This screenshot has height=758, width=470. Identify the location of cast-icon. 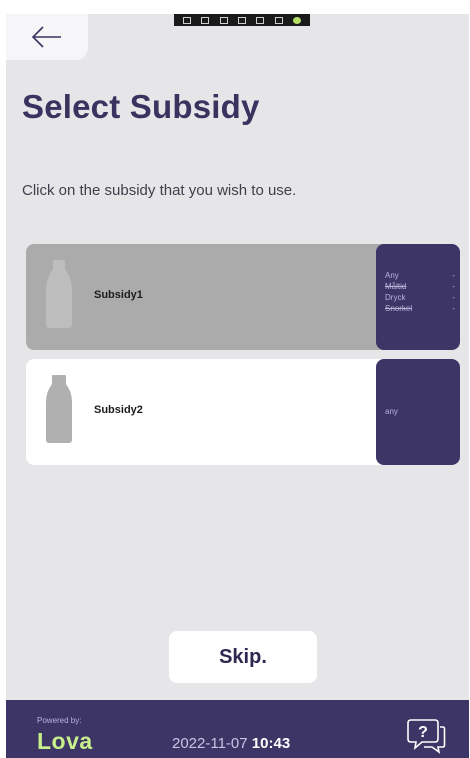
(187, 20).